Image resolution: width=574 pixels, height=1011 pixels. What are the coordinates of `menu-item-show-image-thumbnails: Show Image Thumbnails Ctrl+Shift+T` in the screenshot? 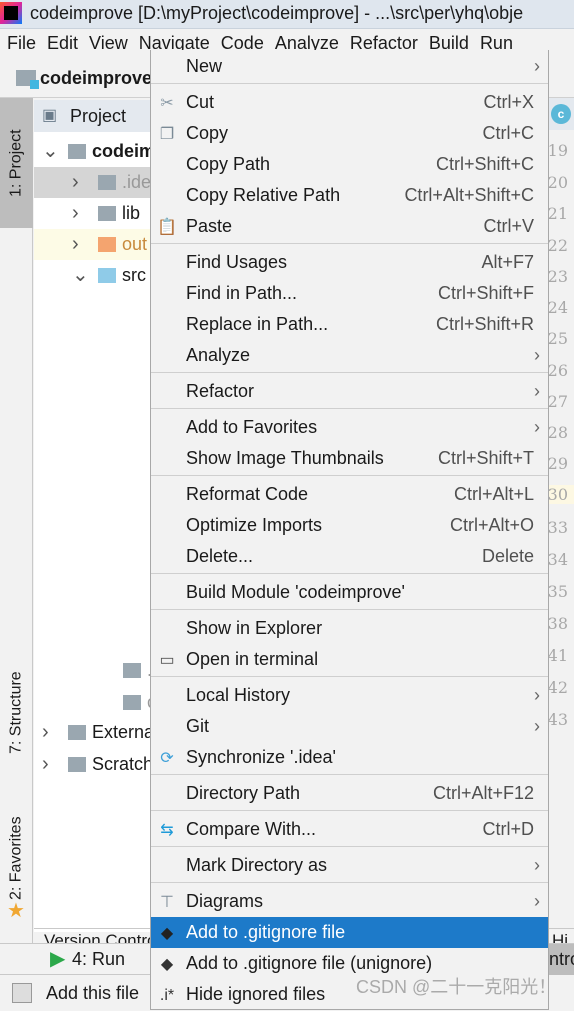 It's located at (349, 458).